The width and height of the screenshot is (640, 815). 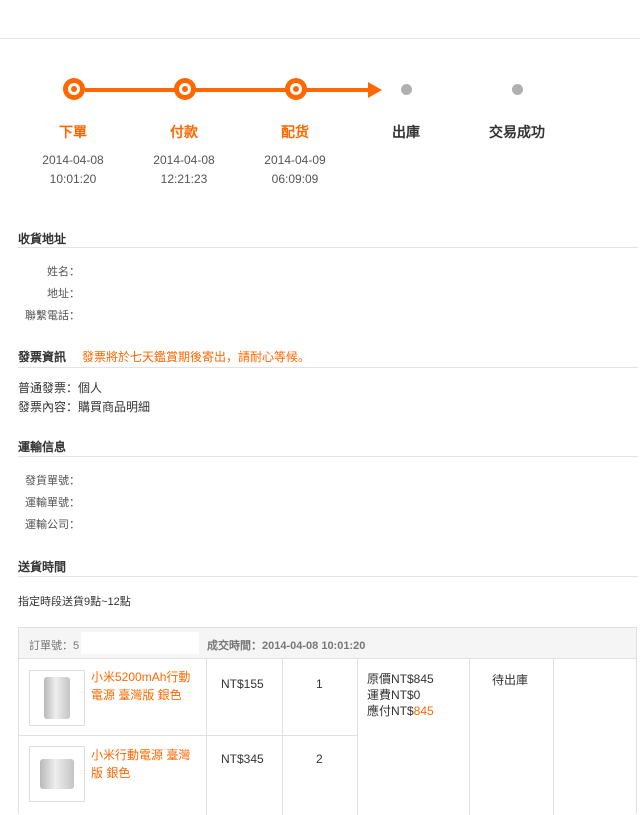 I want to click on progress-line, so click(x=227, y=90).